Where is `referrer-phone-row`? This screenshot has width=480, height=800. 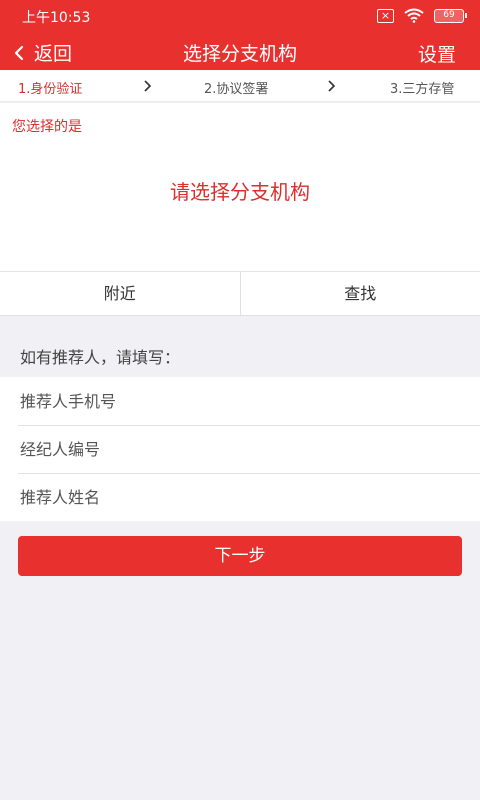 referrer-phone-row is located at coordinates (240, 401).